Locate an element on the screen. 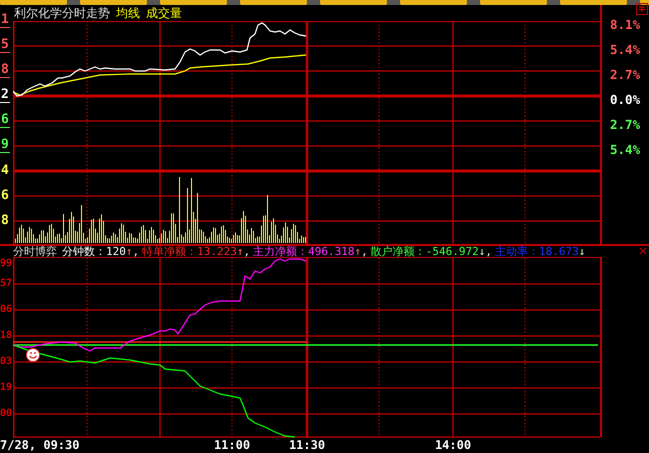 The width and height of the screenshot is (649, 453). axis-label: 03 is located at coordinates (6, 361).